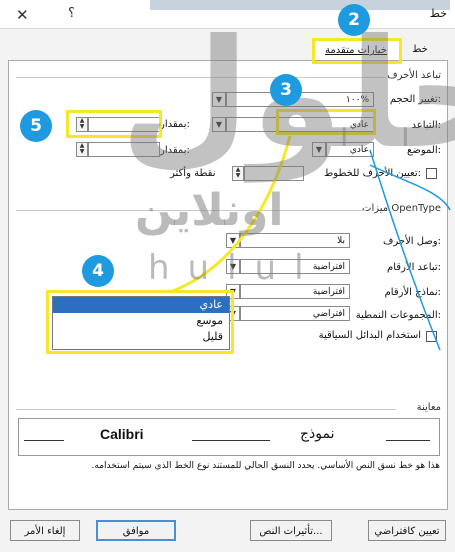 The image size is (455, 552). What do you see at coordinates (354, 20) in the screenshot?
I see `callout-badge: 2` at bounding box center [354, 20].